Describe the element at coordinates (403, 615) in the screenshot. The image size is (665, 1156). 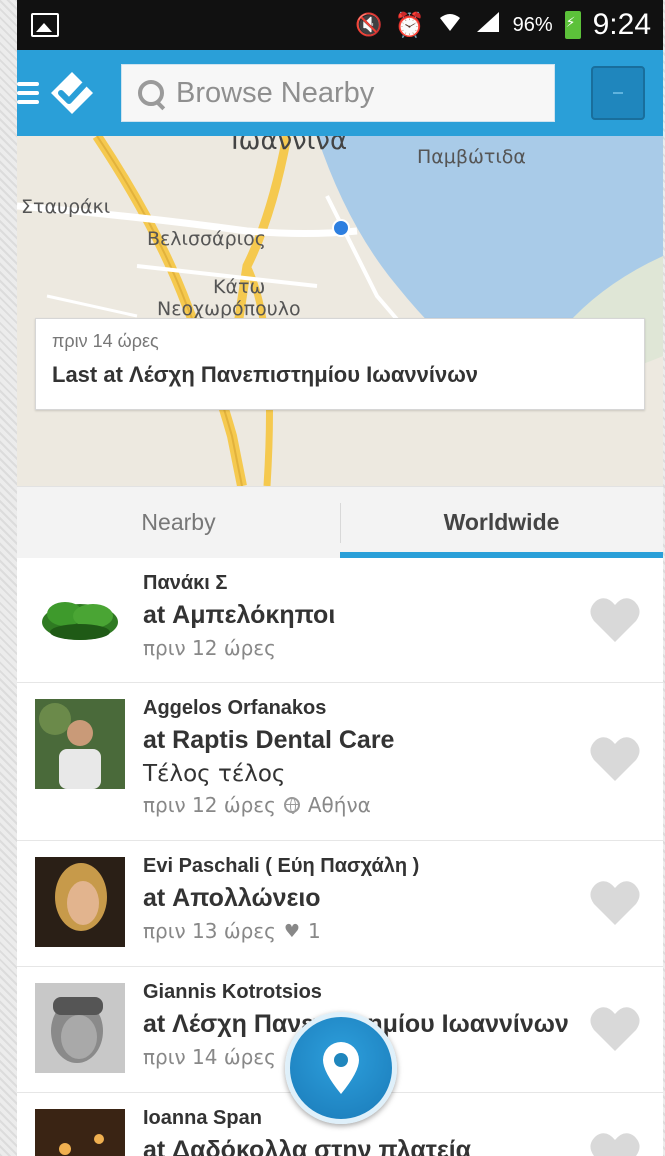
I see `feed-venue: at Αμπελόκηποι` at that location.